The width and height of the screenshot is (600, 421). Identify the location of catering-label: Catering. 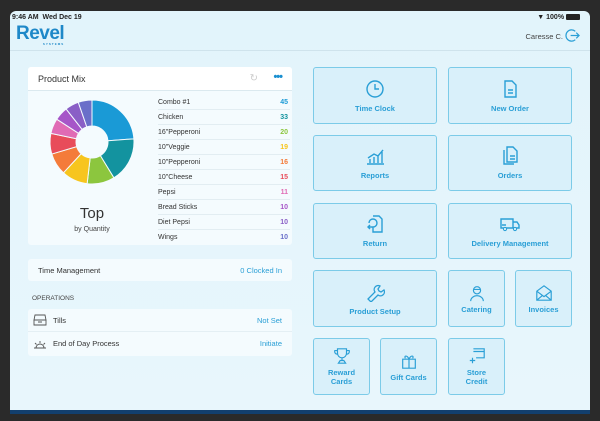
(476, 309).